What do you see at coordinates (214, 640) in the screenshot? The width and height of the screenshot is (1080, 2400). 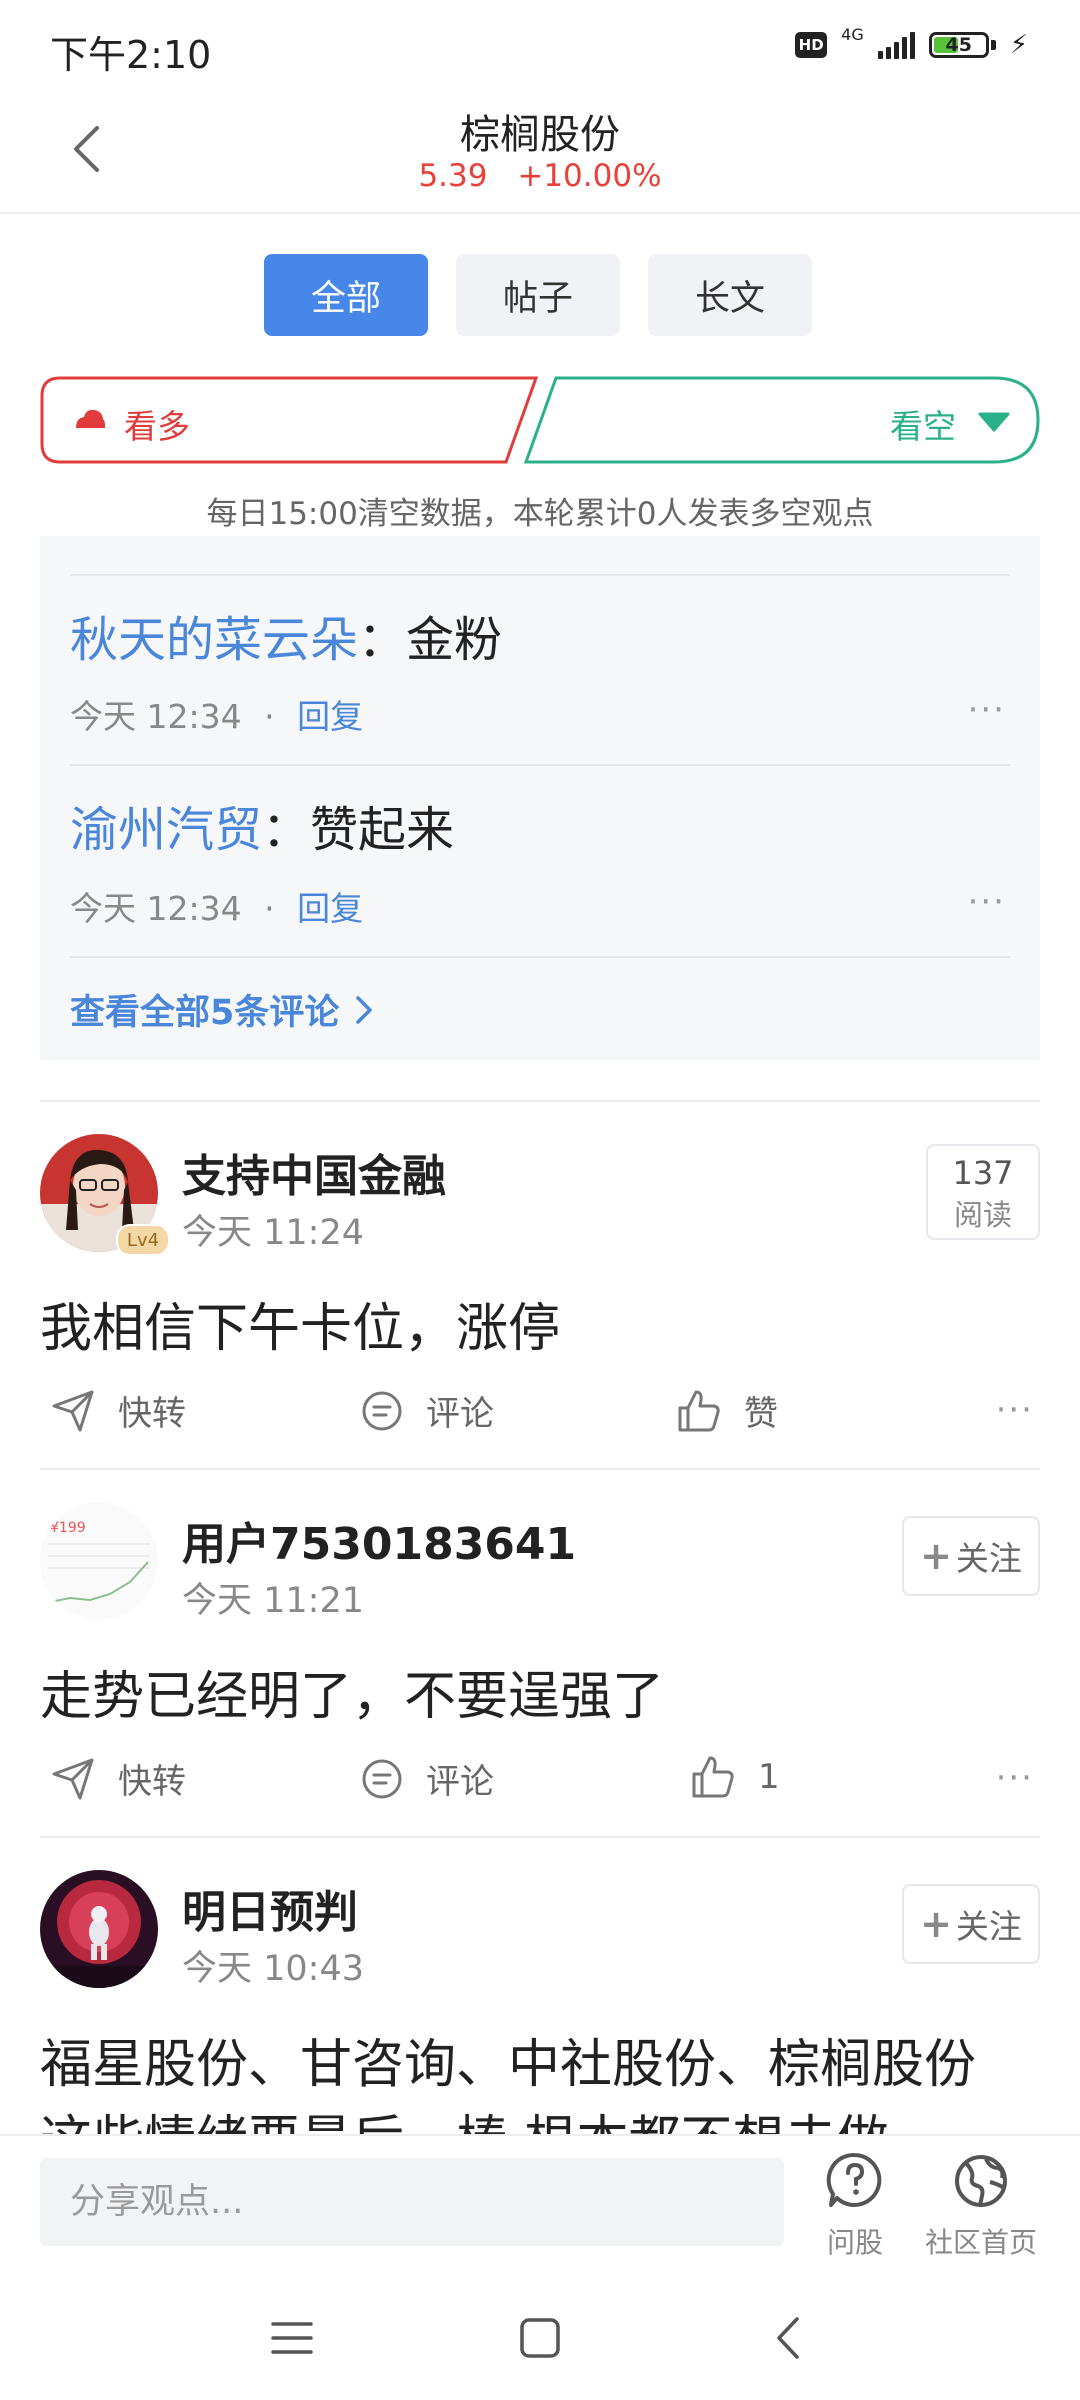 I see `comment-author: 秋天的菜云朵` at bounding box center [214, 640].